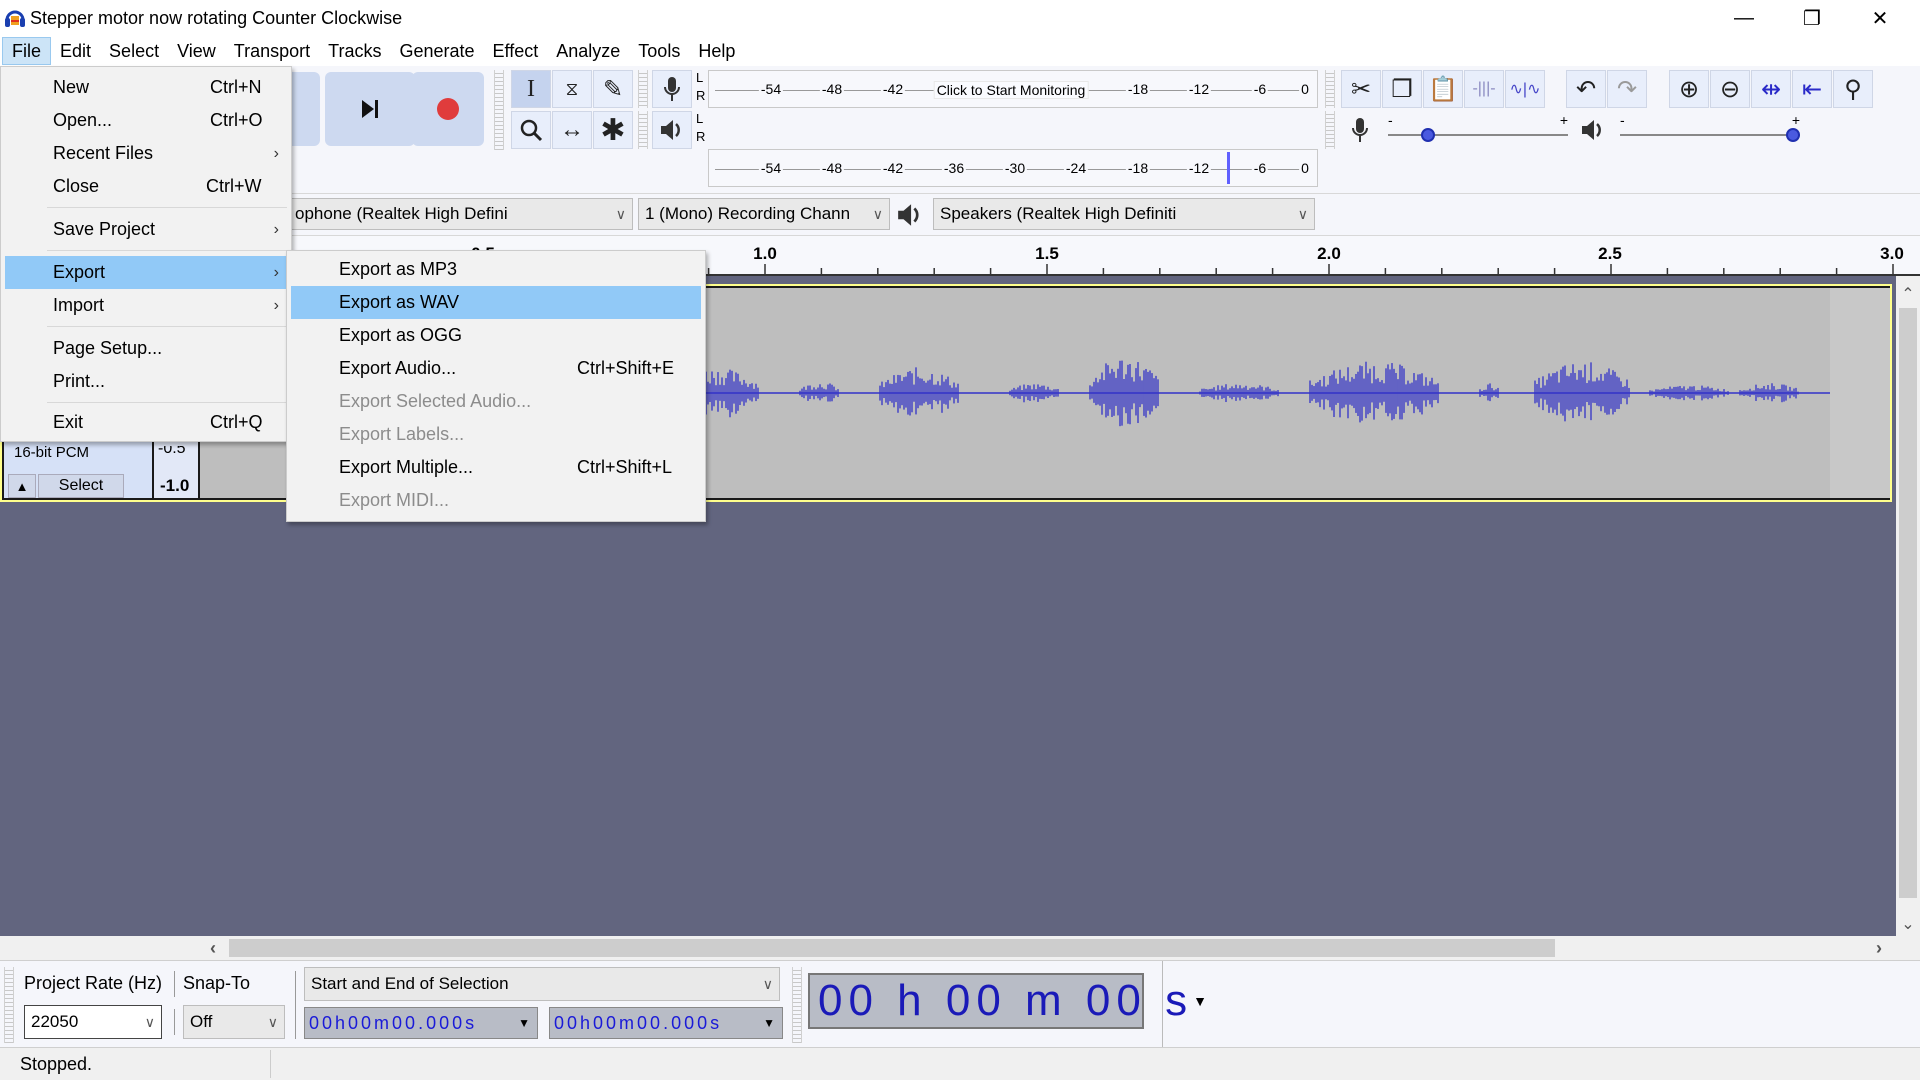  Describe the element at coordinates (672, 89) in the screenshot. I see `record-meter-button` at that location.